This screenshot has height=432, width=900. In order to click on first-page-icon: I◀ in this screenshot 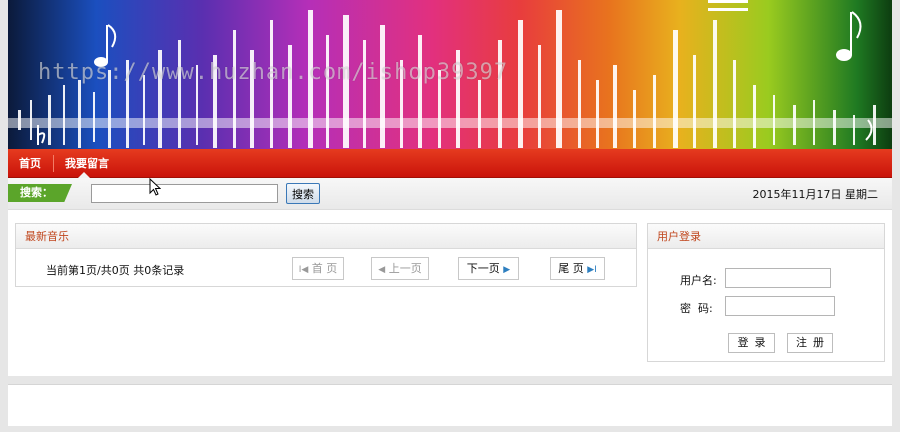, I will do `click(303, 270)`.